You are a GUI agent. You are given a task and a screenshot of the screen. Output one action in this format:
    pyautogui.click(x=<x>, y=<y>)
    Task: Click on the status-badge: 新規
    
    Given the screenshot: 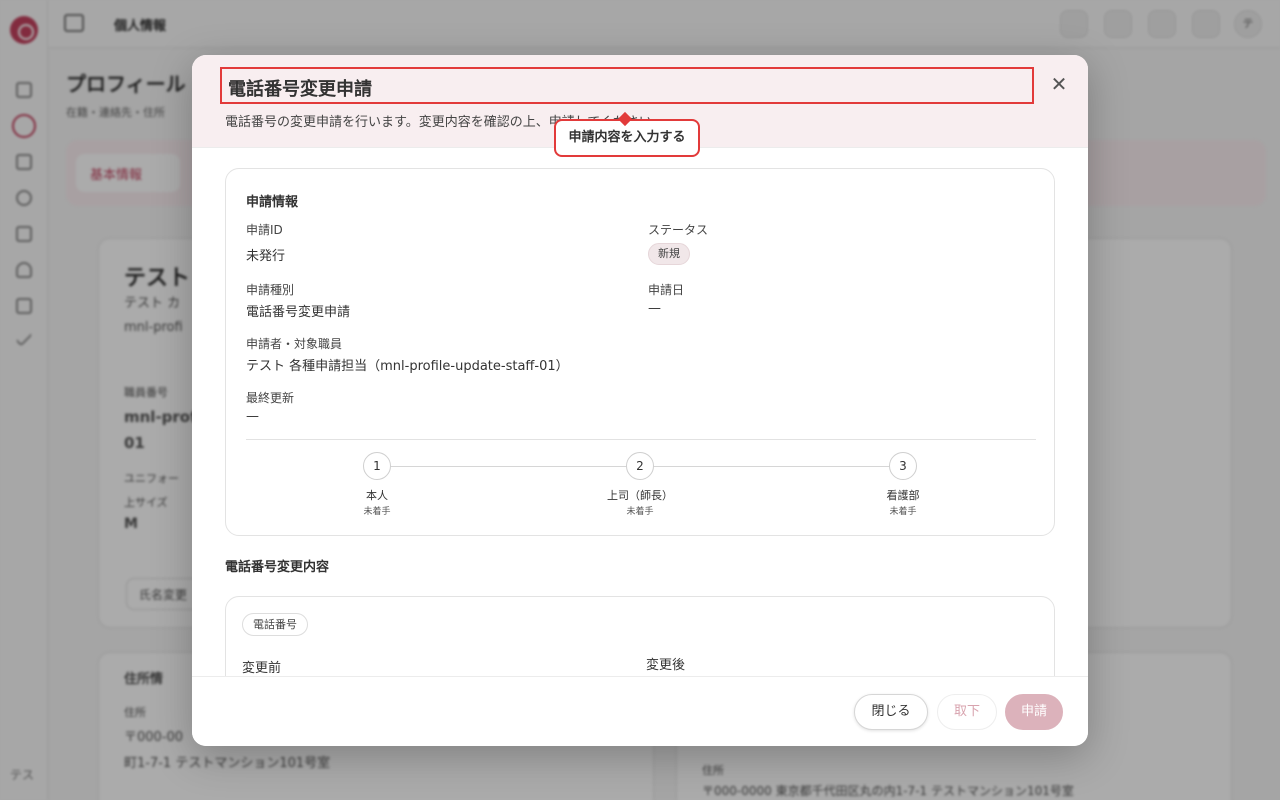 What is the action you would take?
    pyautogui.click(x=669, y=254)
    